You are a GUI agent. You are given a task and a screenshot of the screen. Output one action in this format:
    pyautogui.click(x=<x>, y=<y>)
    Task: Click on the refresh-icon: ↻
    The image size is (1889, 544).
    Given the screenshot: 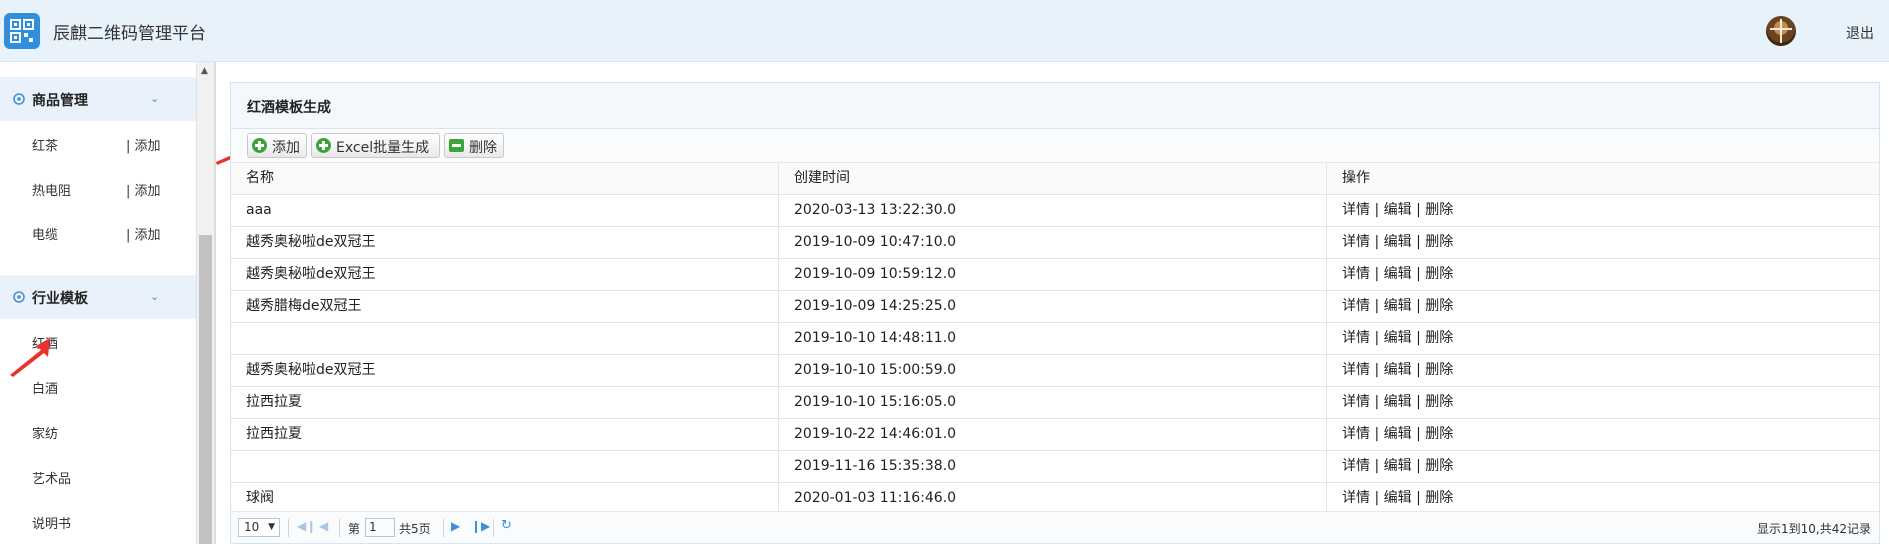 What is the action you would take?
    pyautogui.click(x=506, y=525)
    